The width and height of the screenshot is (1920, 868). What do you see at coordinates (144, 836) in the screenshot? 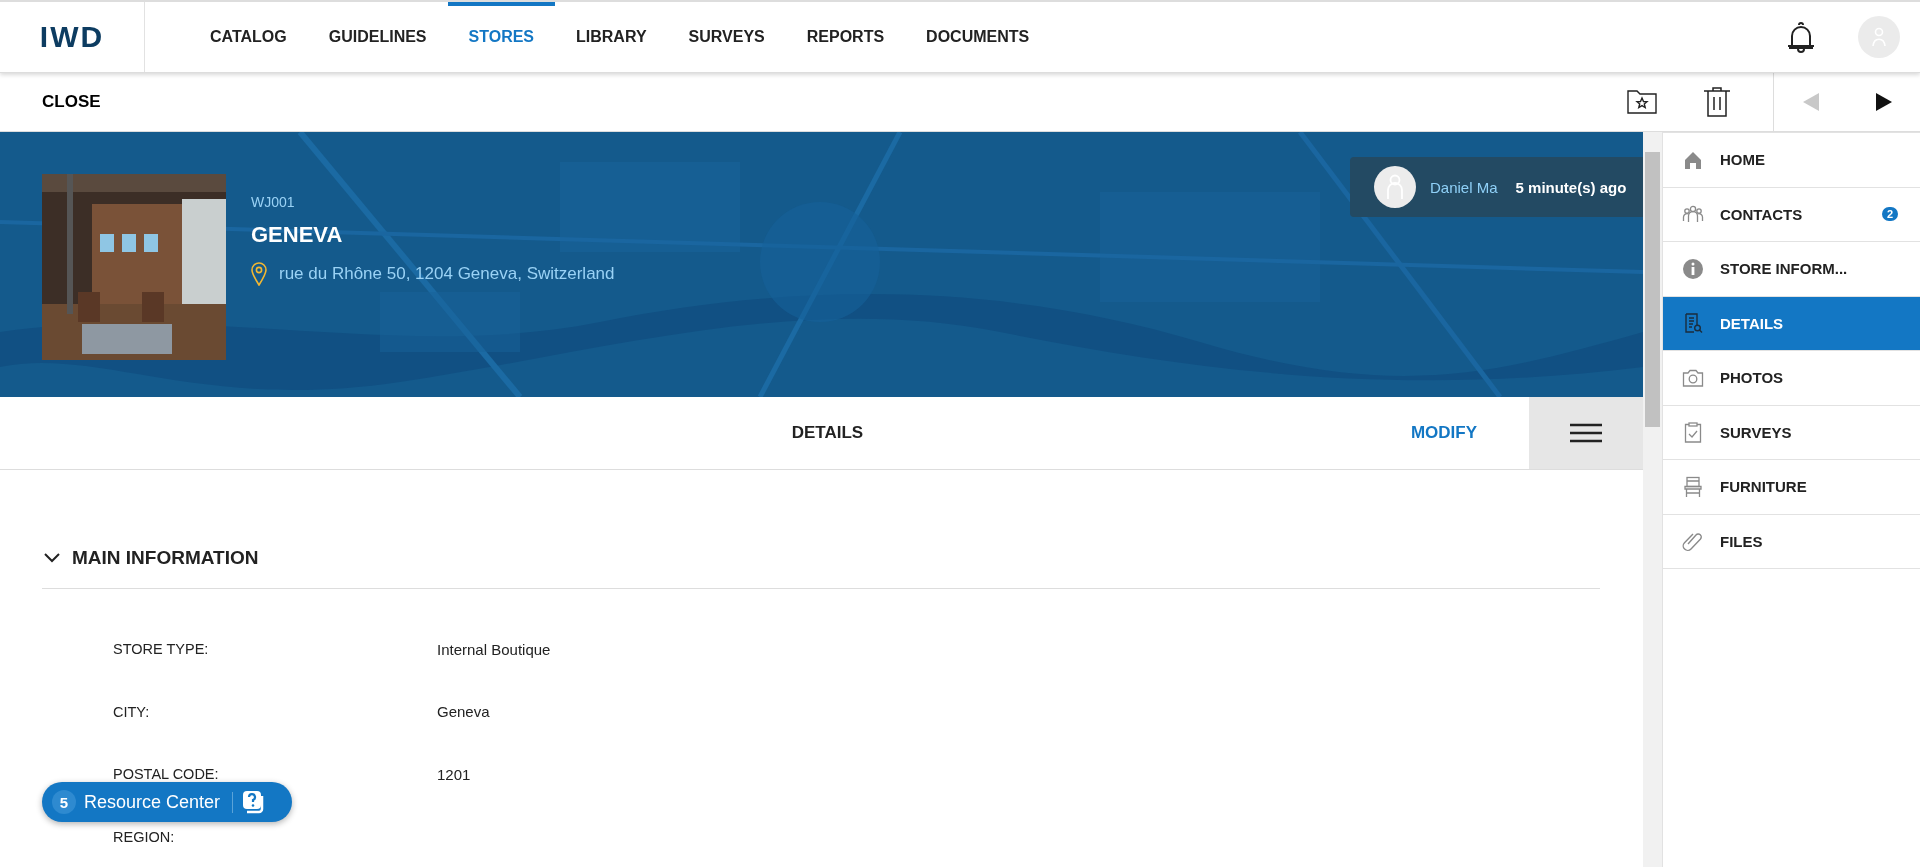
I see `field-label: REGION:` at bounding box center [144, 836].